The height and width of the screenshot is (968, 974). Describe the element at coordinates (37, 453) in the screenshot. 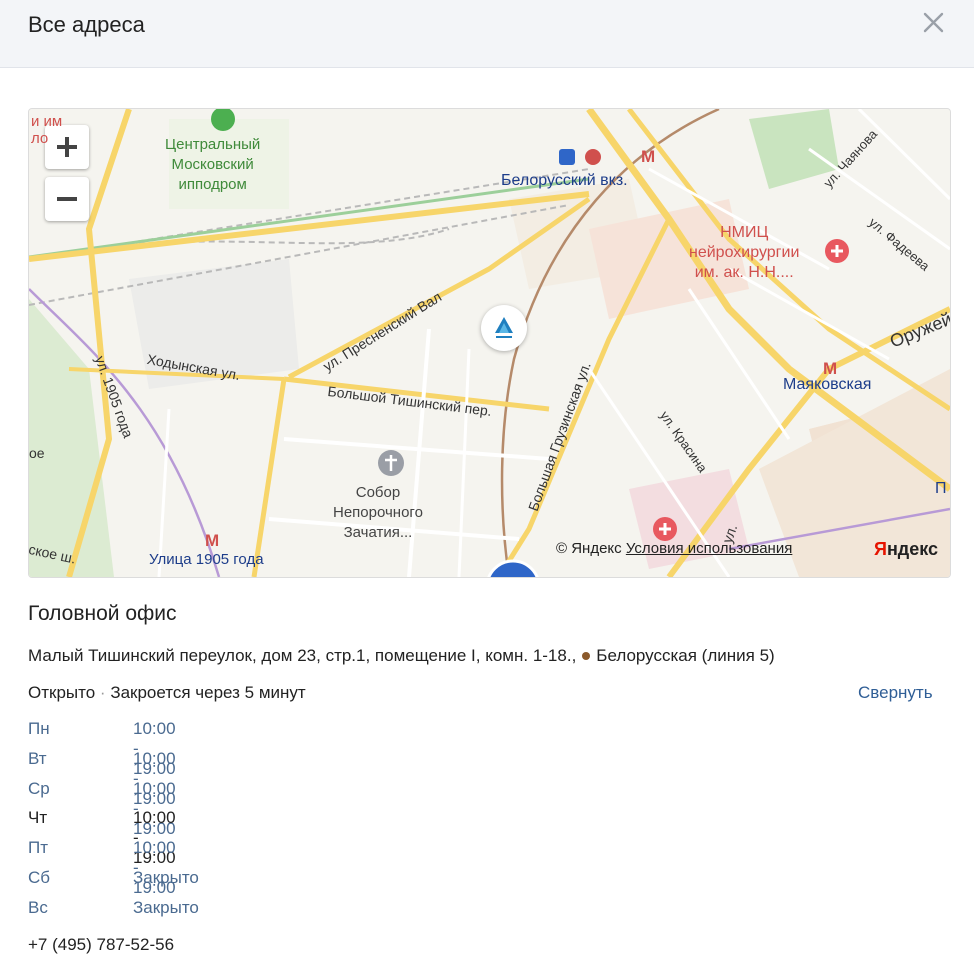

I see `map-label-fragment-oe: ое` at that location.